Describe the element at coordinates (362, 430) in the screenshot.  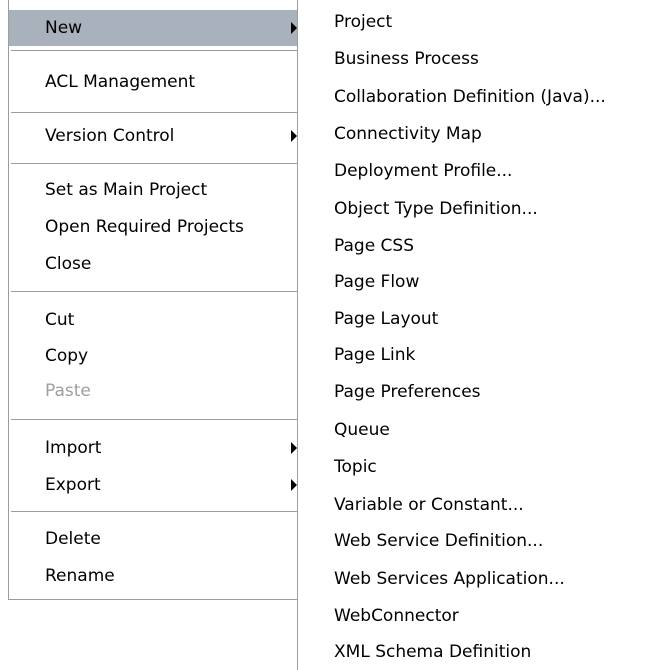
I see `submenu-item-label: Queue` at that location.